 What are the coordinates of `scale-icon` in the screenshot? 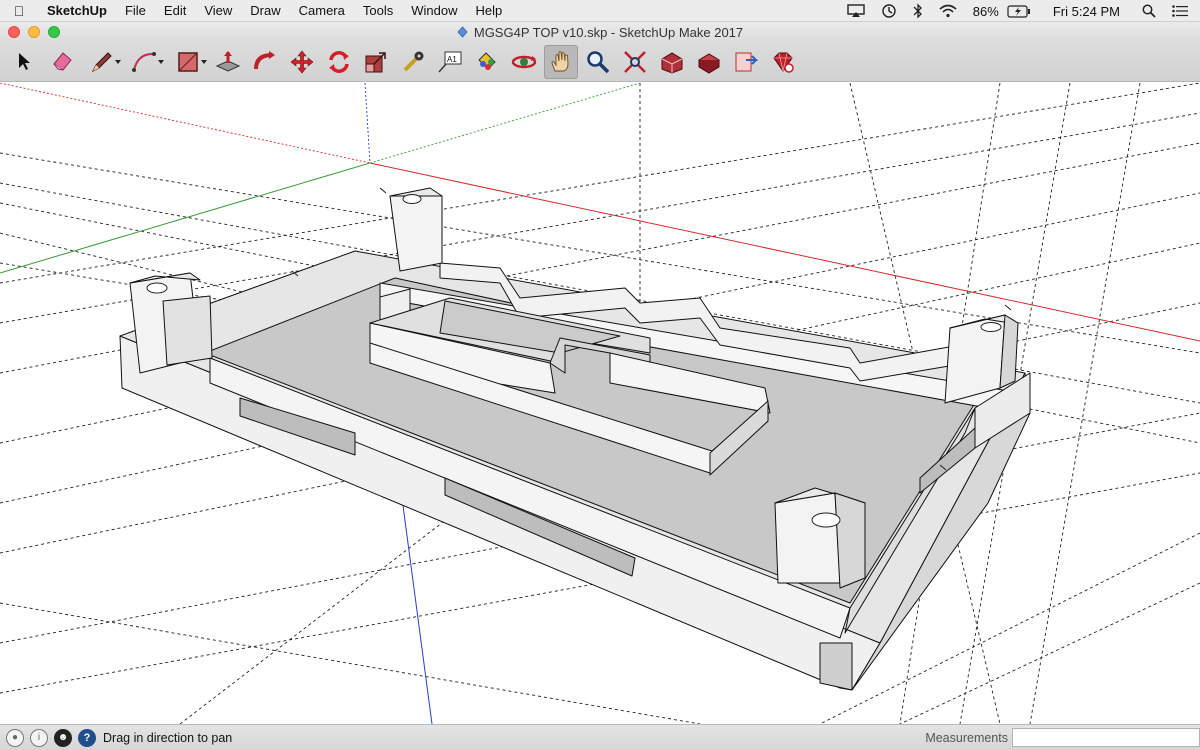 It's located at (375, 61).